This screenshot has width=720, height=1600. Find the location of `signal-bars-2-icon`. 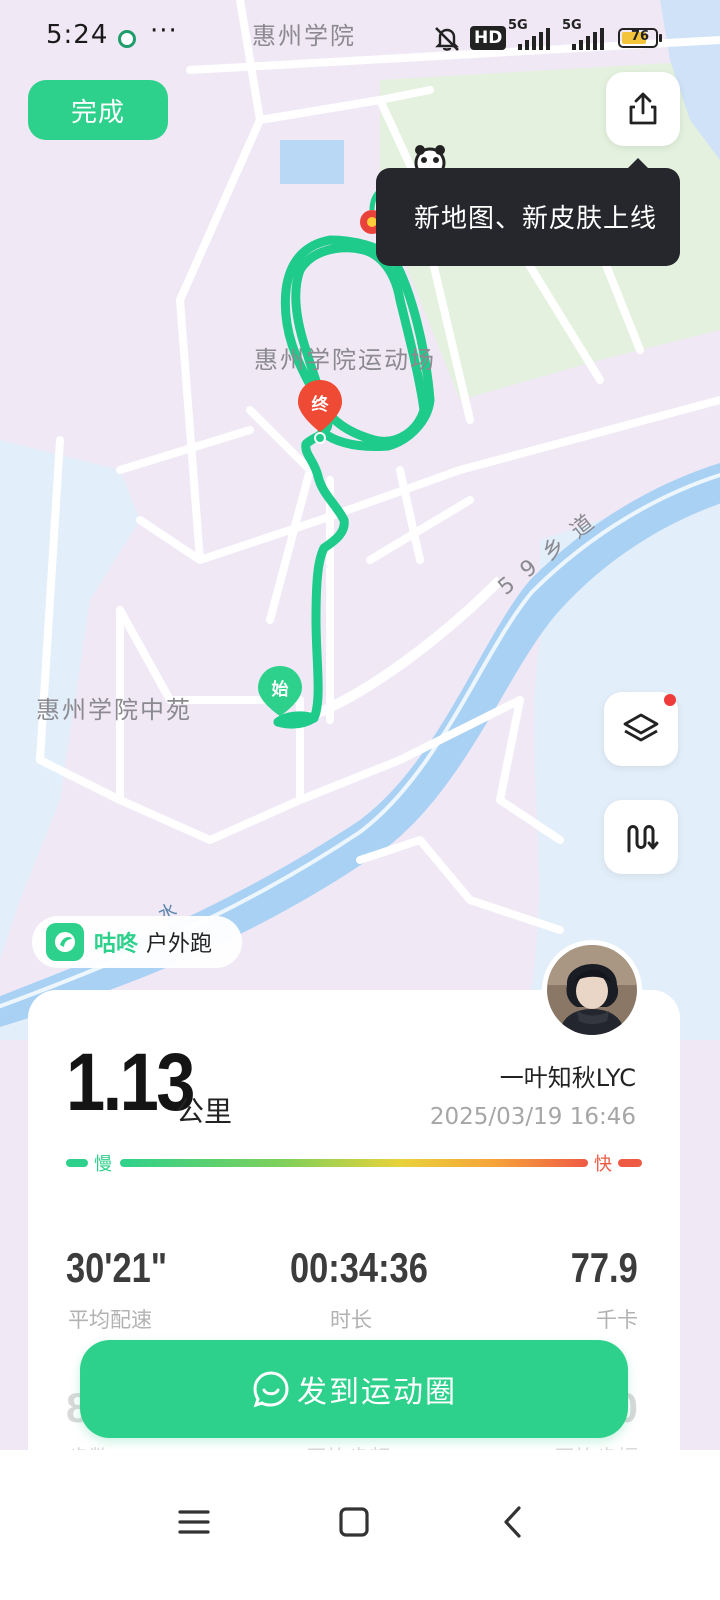

signal-bars-2-icon is located at coordinates (588, 39).